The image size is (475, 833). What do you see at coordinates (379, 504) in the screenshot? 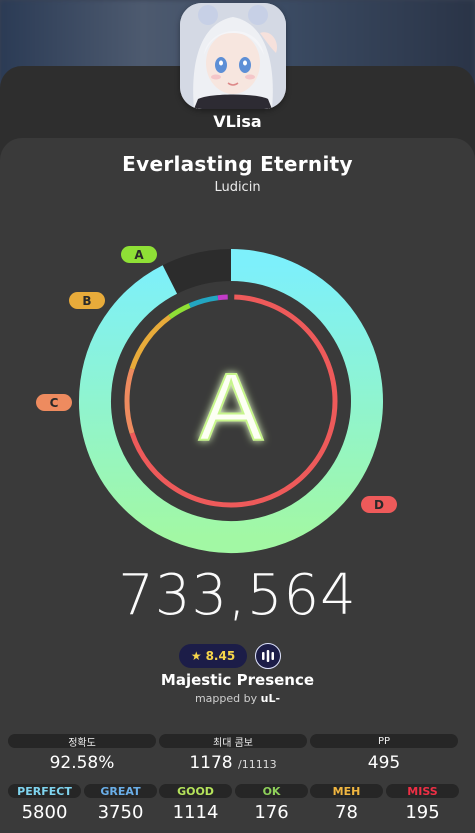
I see `rank-tag-d: D` at bounding box center [379, 504].